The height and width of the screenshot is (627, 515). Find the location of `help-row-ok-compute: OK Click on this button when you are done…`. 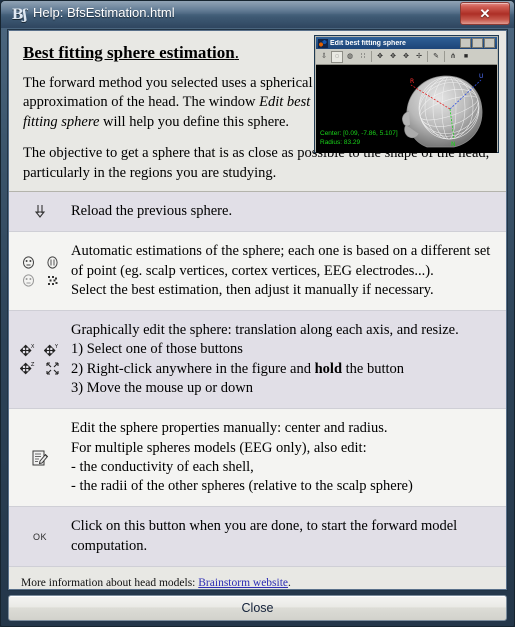

help-row-ok-compute: OK Click on this button when you are done… is located at coordinates (257, 537).